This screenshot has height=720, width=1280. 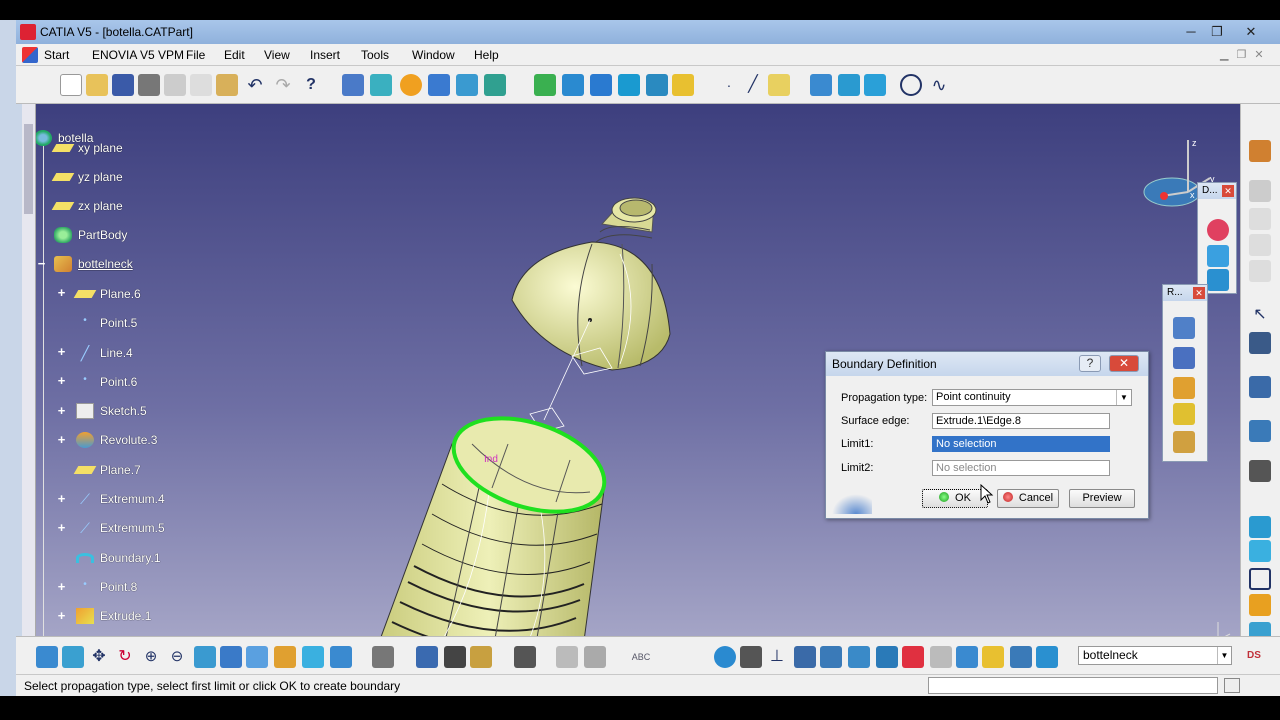 I want to click on circle-icon, so click(x=911, y=85).